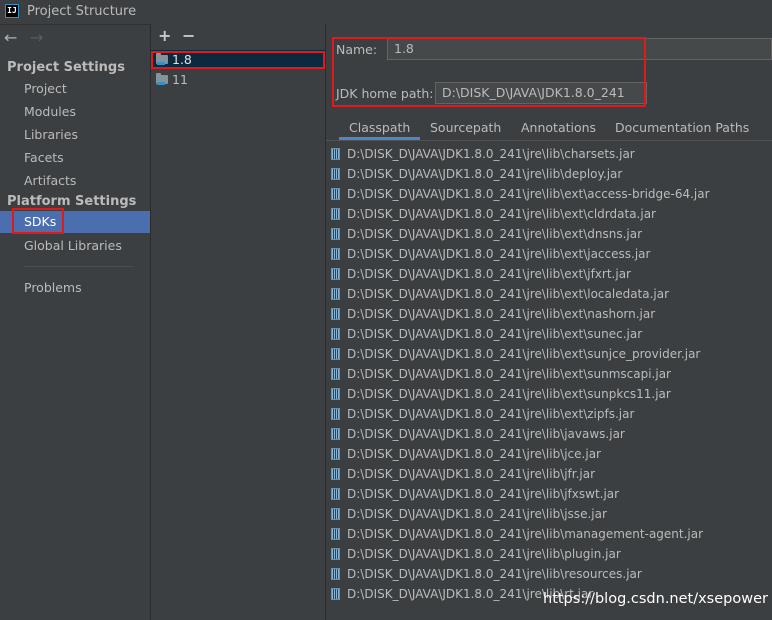 The height and width of the screenshot is (620, 772). Describe the element at coordinates (182, 59) in the screenshot. I see `sdk-item-label: 1.8` at that location.